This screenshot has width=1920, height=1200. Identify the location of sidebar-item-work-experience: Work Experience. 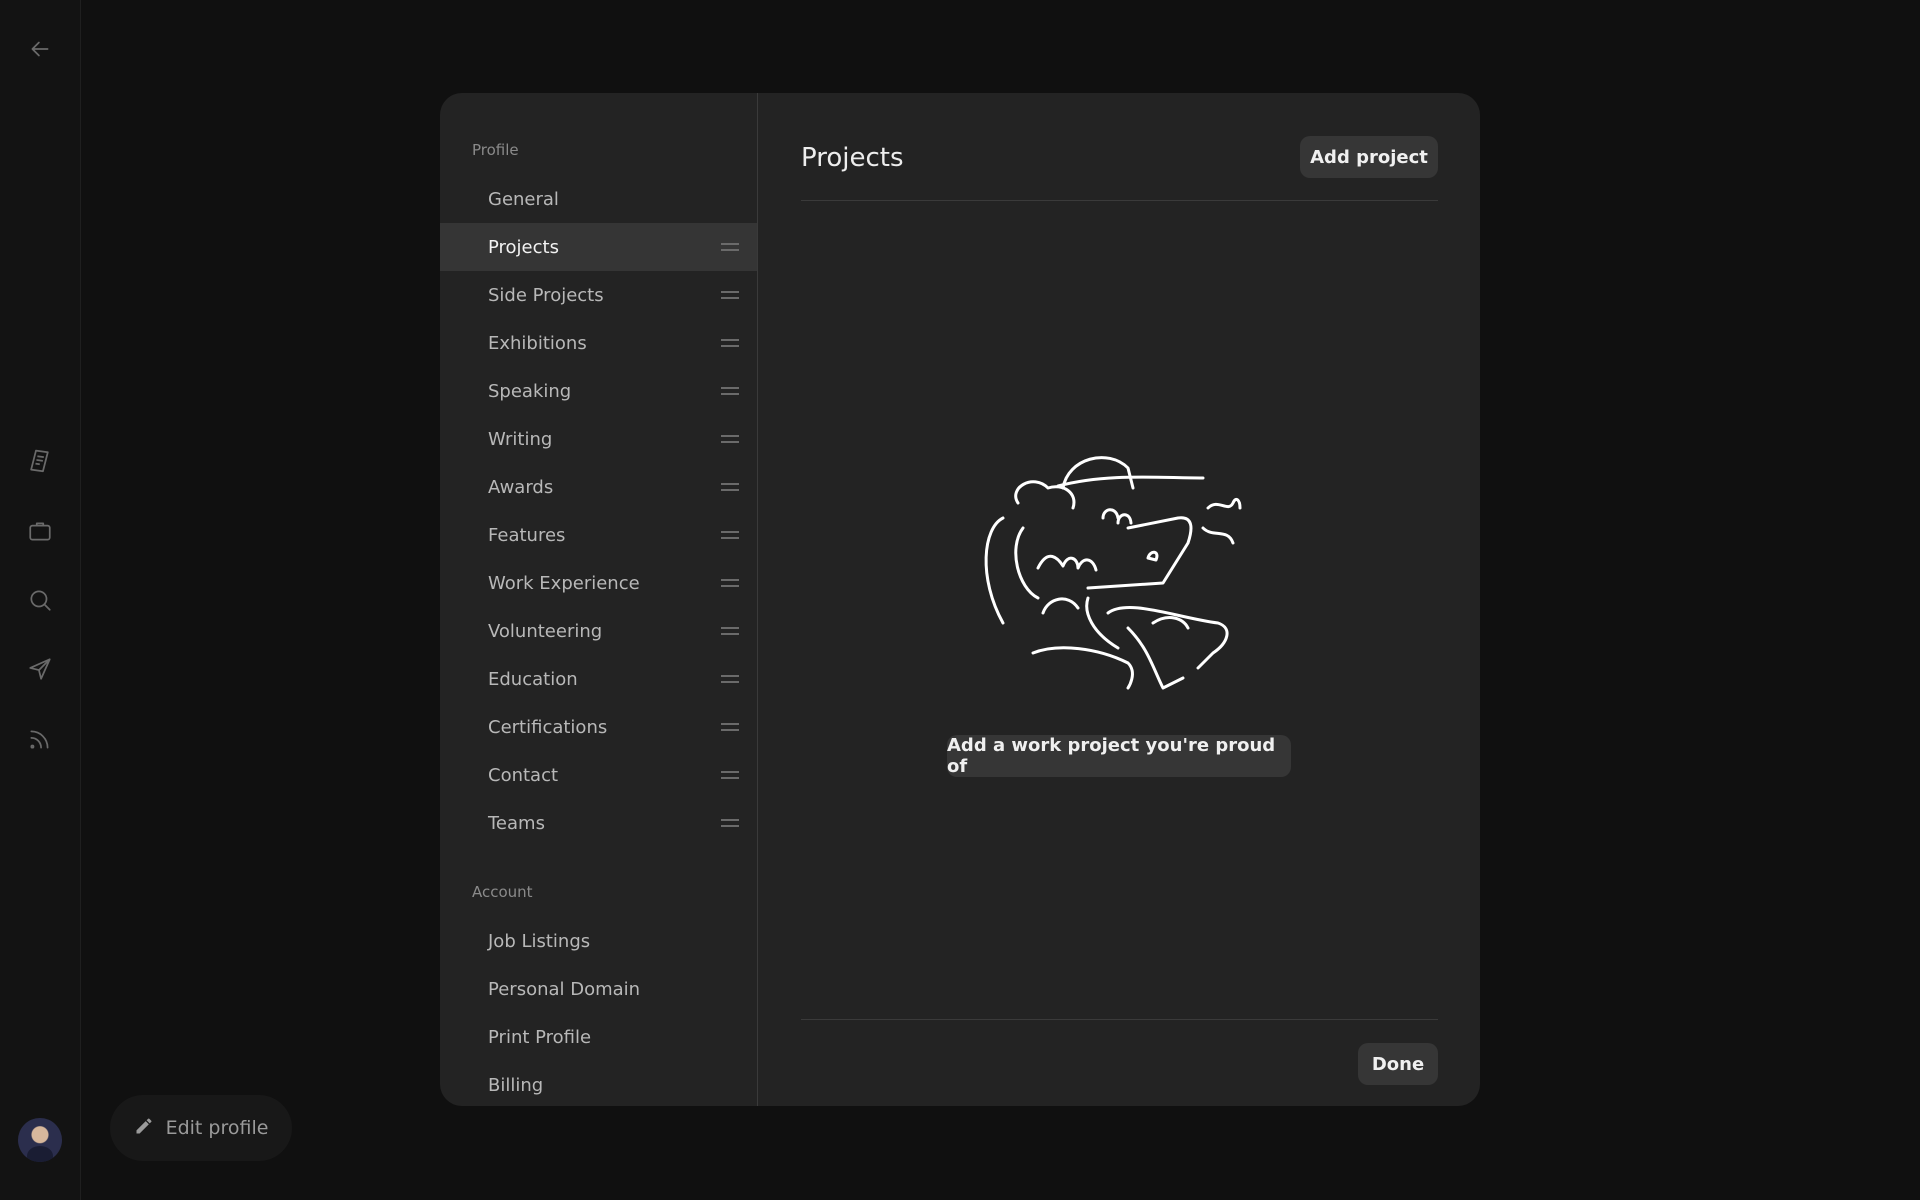
(598, 583).